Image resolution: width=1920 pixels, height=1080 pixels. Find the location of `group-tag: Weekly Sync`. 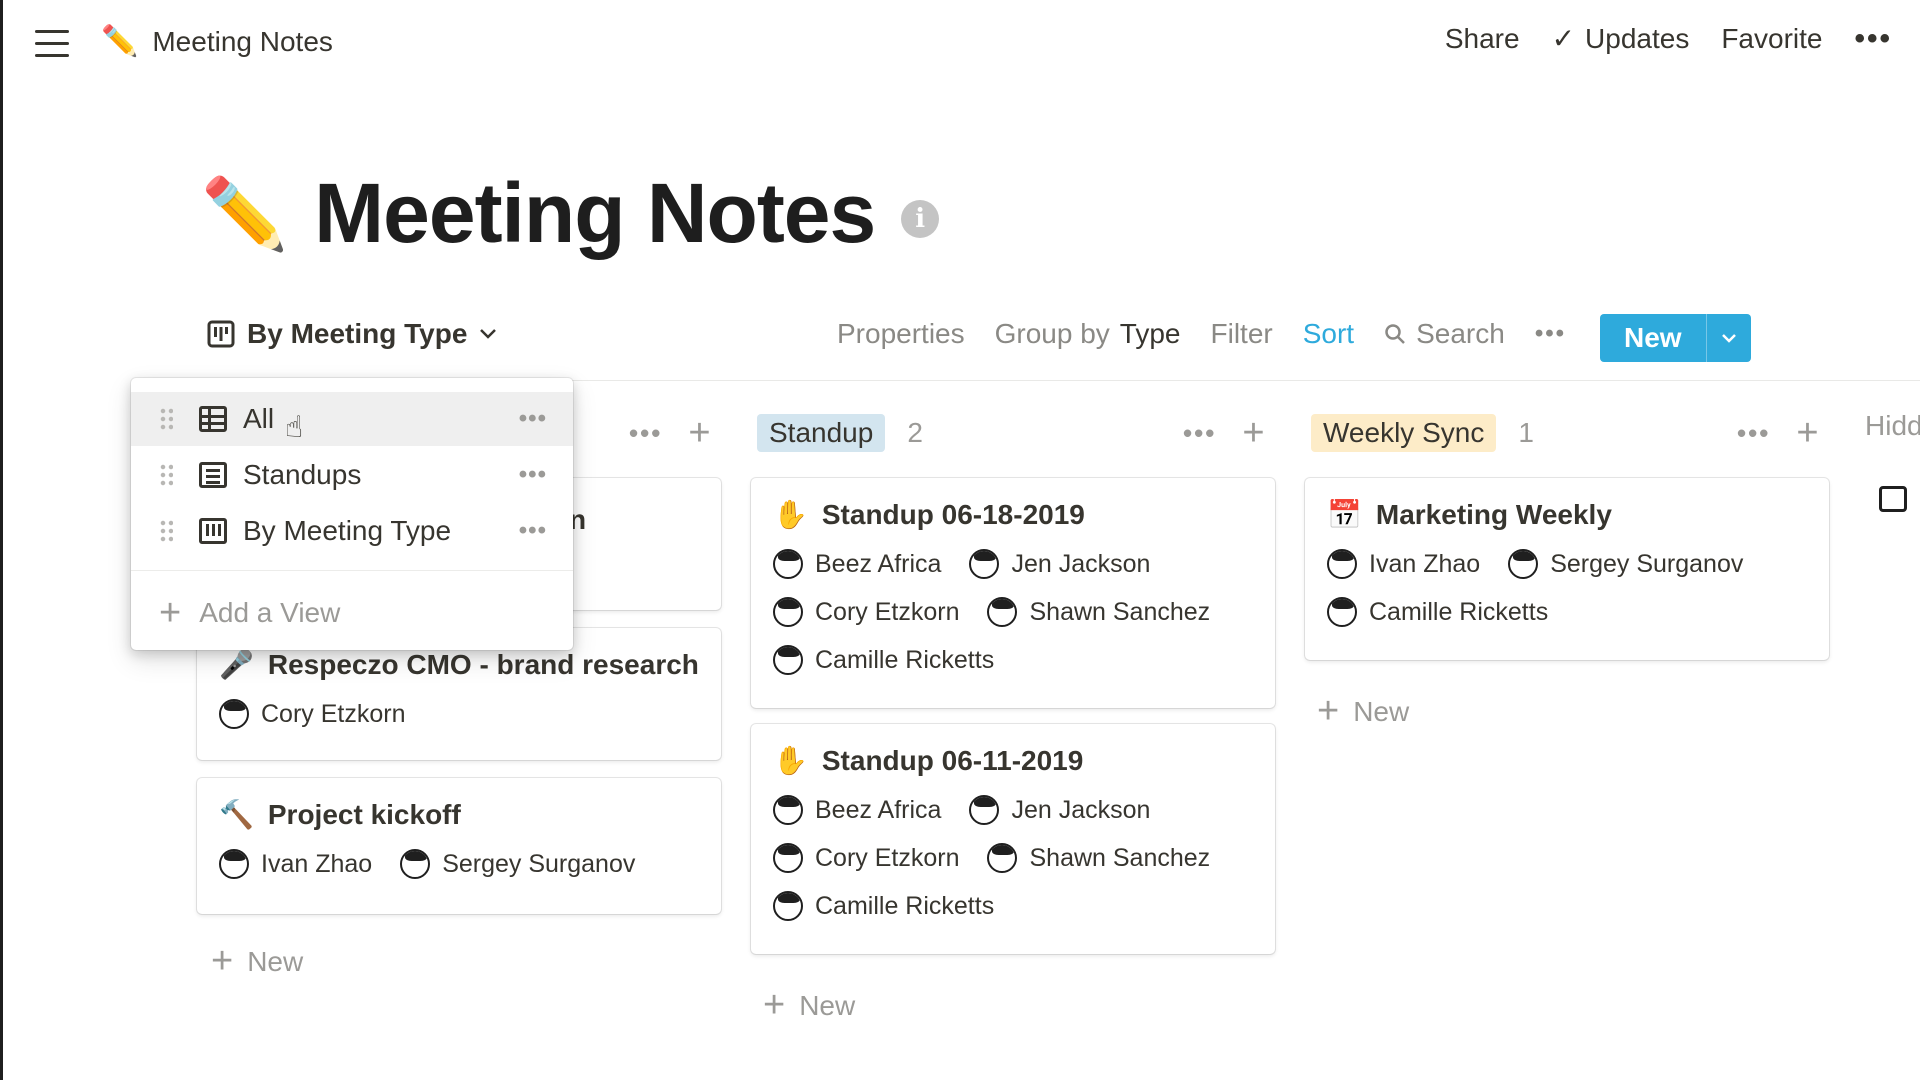

group-tag: Weekly Sync is located at coordinates (1404, 433).